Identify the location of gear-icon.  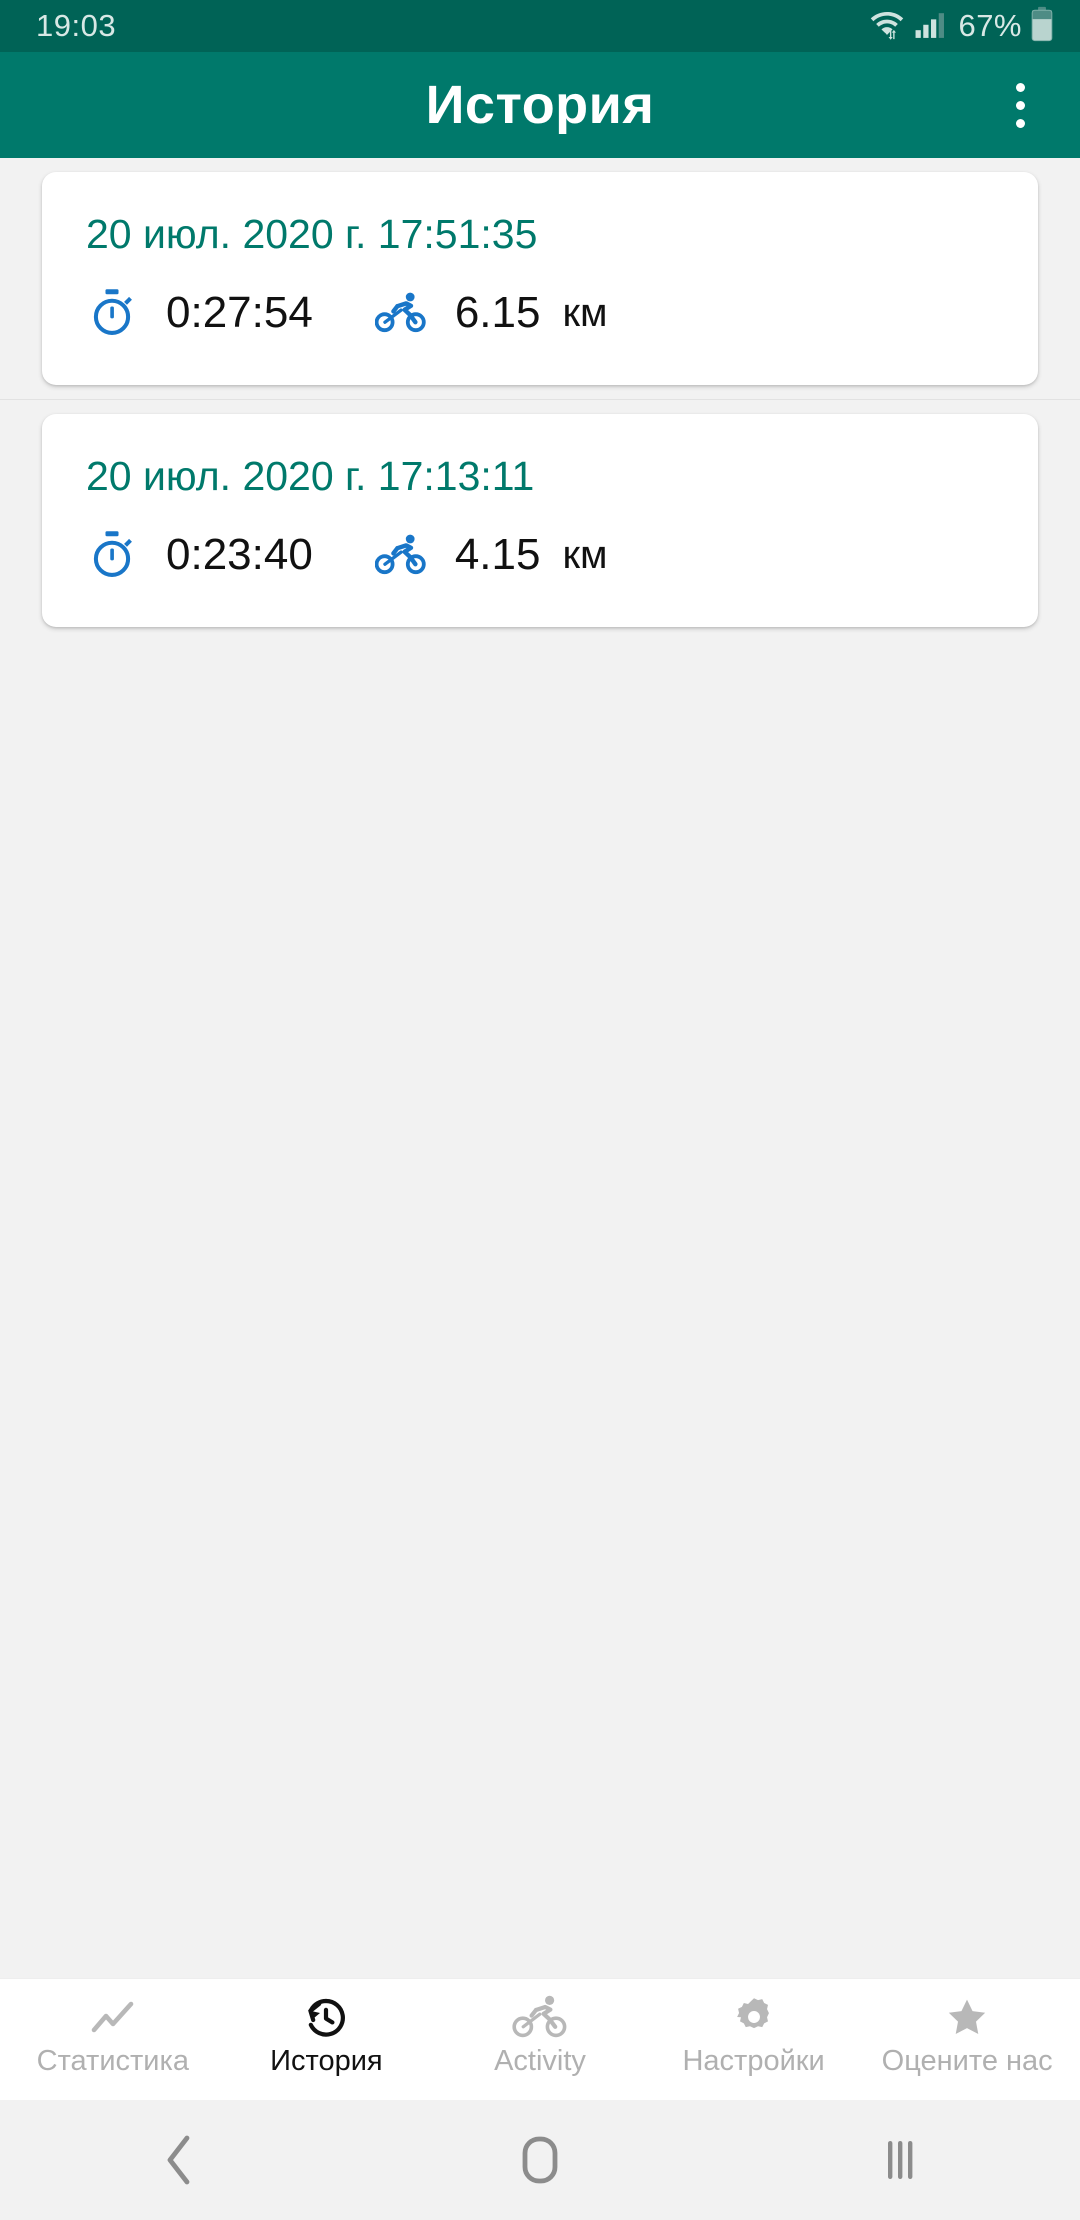
(754, 2017).